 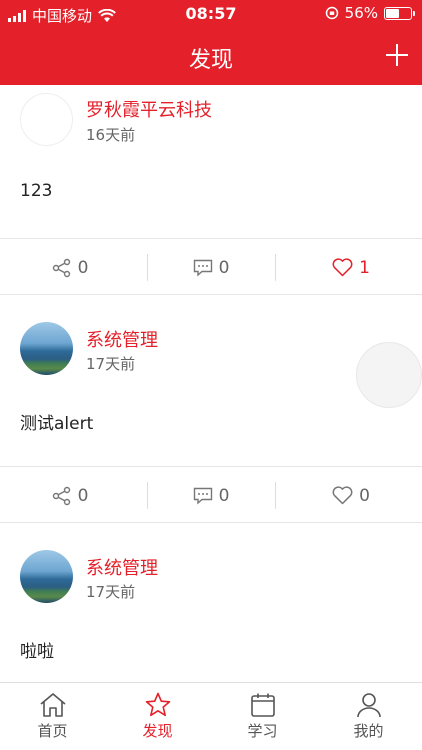 What do you see at coordinates (57, 424) in the screenshot?
I see `post-content: 测试alert` at bounding box center [57, 424].